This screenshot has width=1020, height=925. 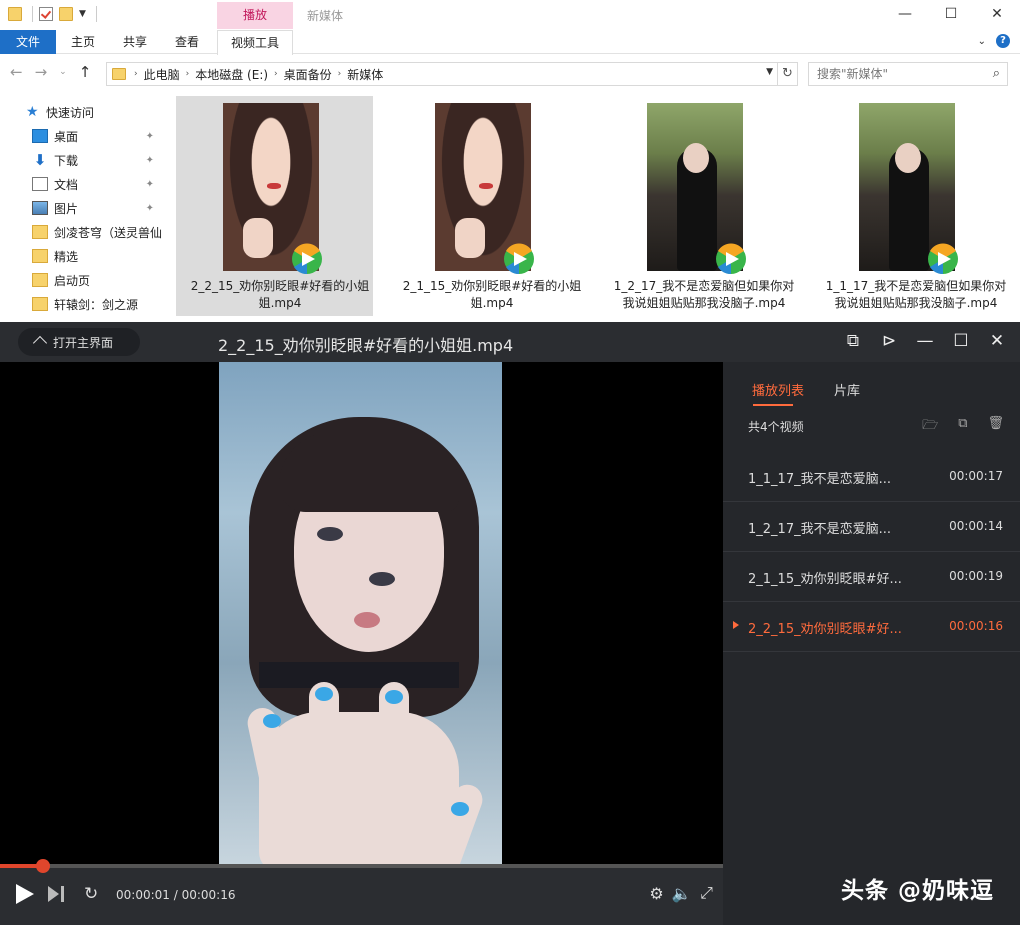 What do you see at coordinates (46, 14) in the screenshot?
I see `properties-icon` at bounding box center [46, 14].